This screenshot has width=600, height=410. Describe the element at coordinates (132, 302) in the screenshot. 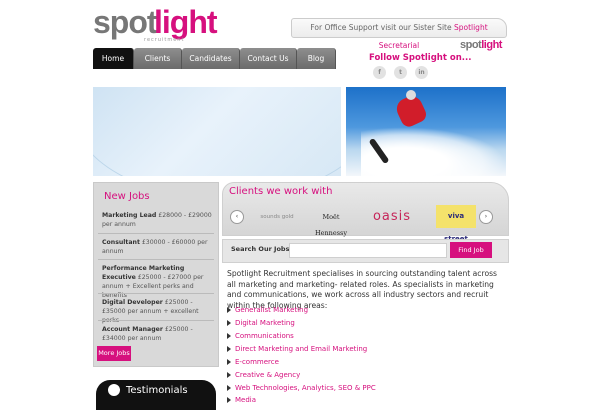

I see `job-title: Digital Developer` at that location.